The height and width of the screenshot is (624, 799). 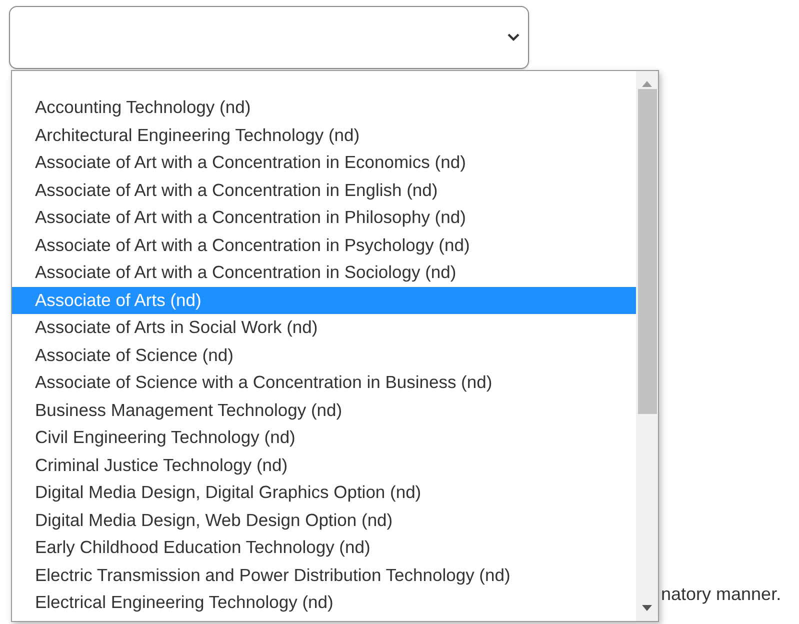 I want to click on dropdown-option: Electric Transmission and Power Distribution Technology (nd), so click(x=324, y=575).